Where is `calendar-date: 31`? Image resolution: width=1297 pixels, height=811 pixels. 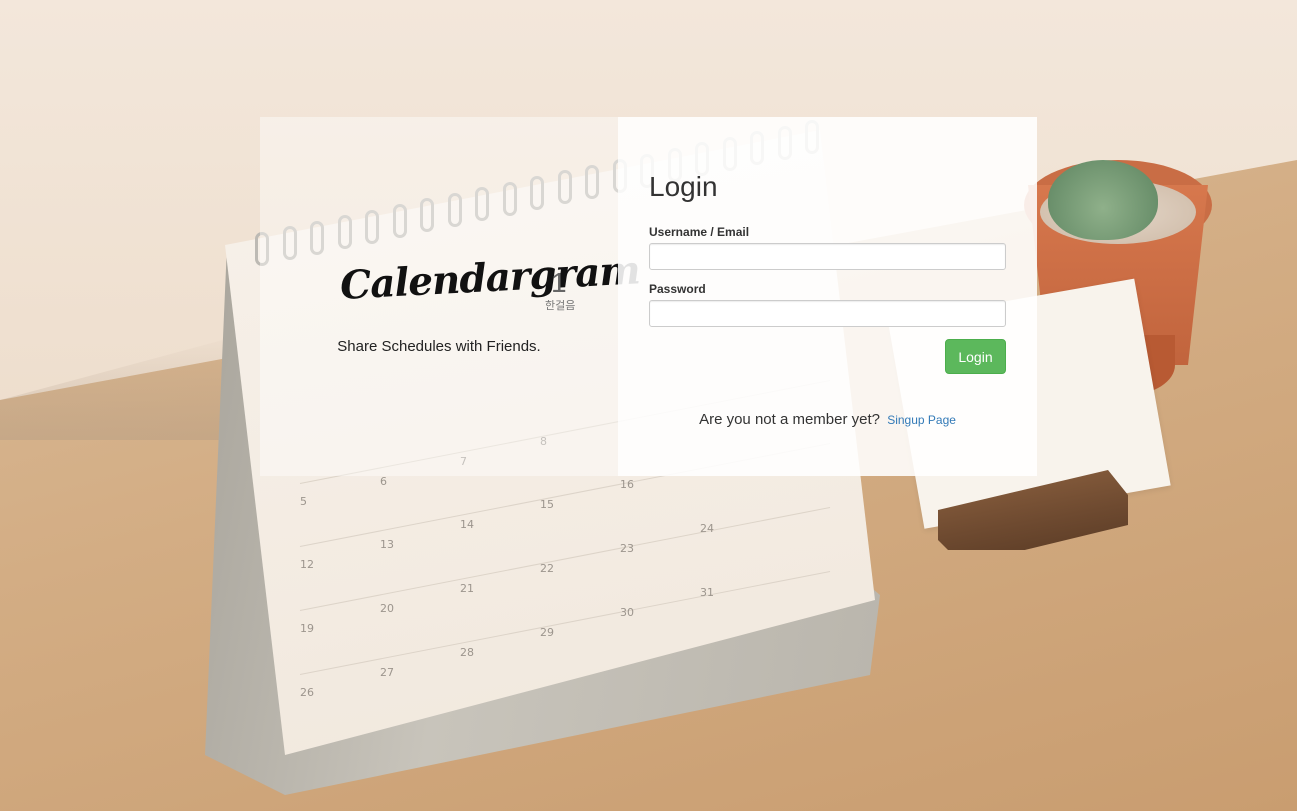
calendar-date: 31 is located at coordinates (707, 592).